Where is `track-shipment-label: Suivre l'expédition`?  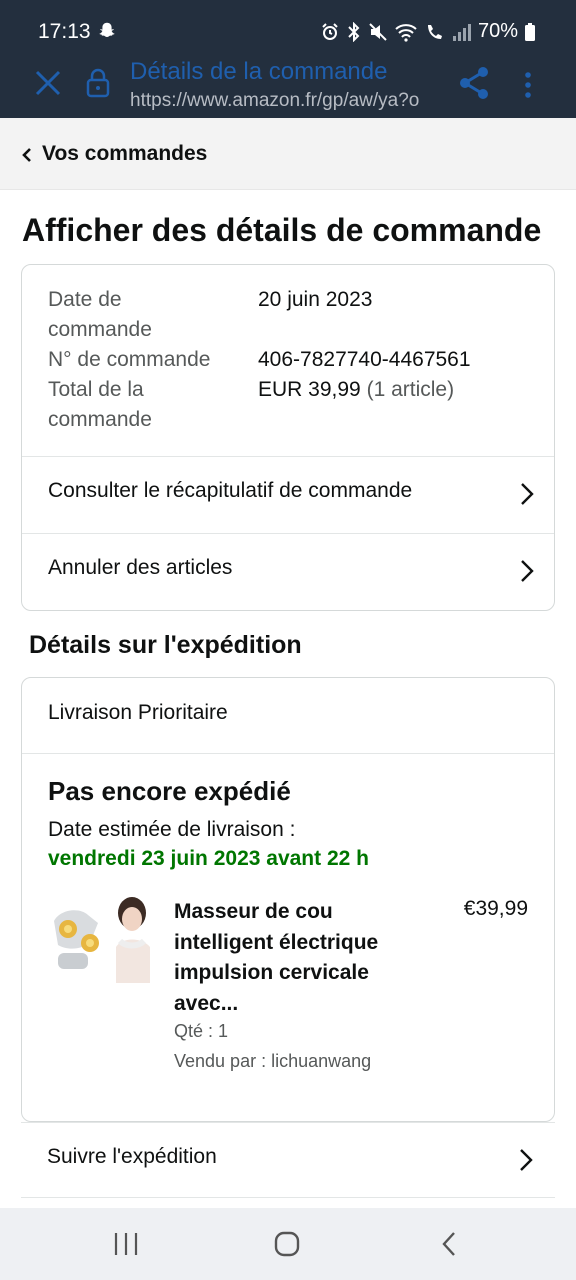
track-shipment-label: Suivre l'expédition is located at coordinates (132, 1156).